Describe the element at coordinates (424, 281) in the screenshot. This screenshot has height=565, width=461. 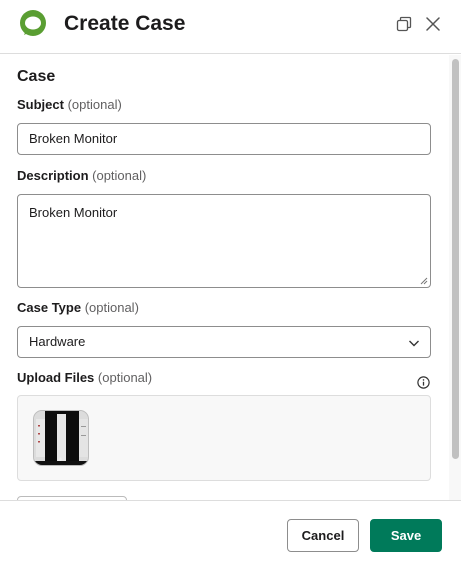
I see `resize-handle-icon` at that location.